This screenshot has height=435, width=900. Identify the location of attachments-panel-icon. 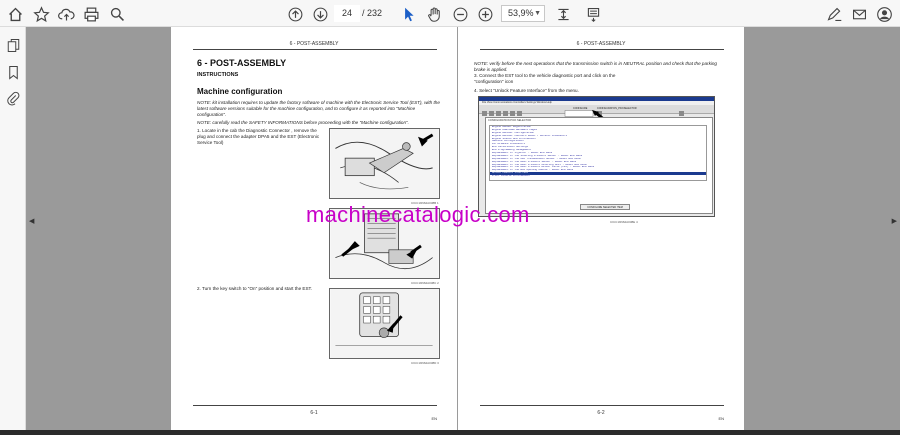
(13, 98).